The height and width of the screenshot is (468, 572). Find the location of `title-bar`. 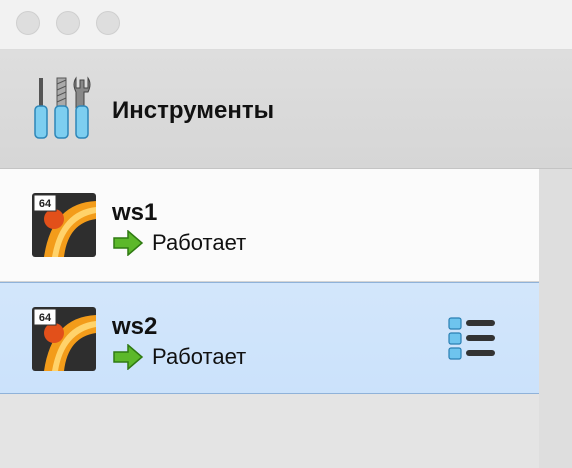

title-bar is located at coordinates (286, 25).